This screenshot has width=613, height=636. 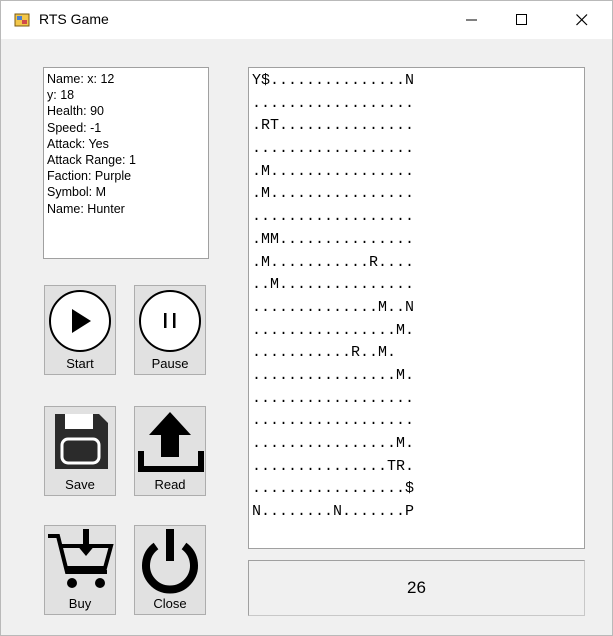 I want to click on pause-button: Pause, so click(x=170, y=330).